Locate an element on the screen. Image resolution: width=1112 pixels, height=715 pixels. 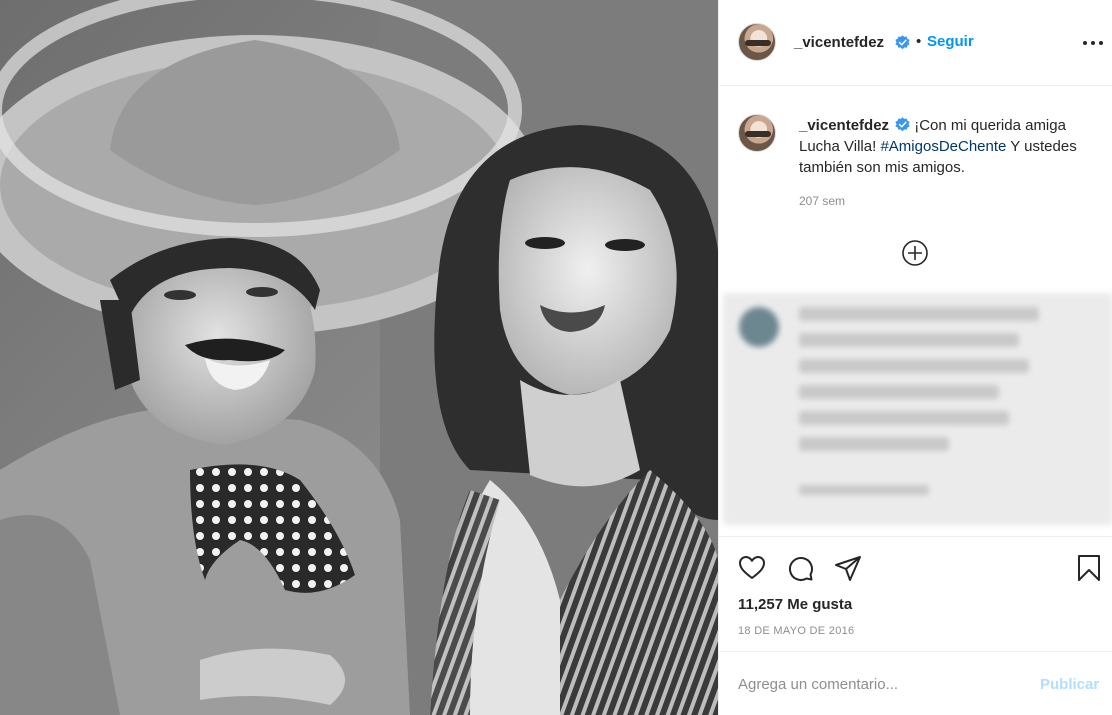
more-options-icon is located at coordinates (1093, 42).